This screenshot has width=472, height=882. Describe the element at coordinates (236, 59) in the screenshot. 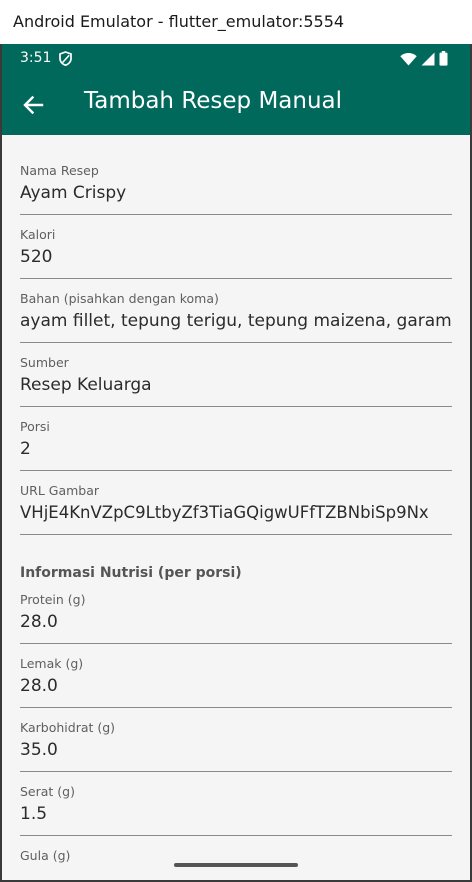

I see `status-bar: 3:51` at that location.